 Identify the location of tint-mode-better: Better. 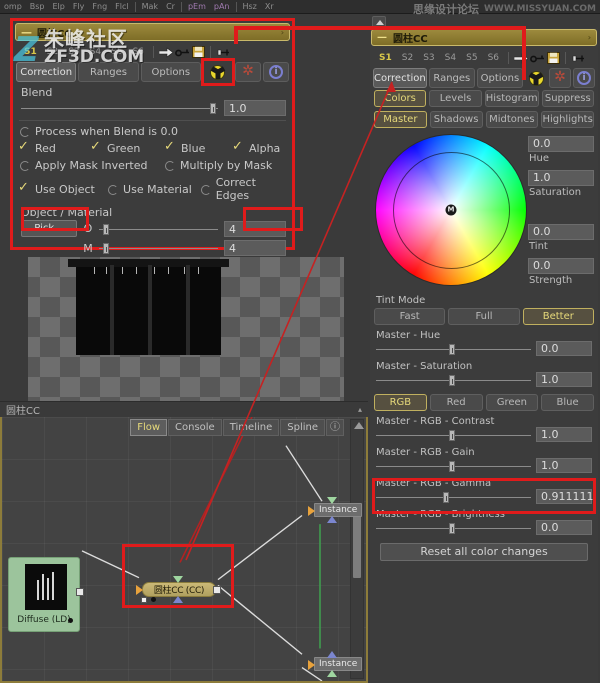
(558, 316).